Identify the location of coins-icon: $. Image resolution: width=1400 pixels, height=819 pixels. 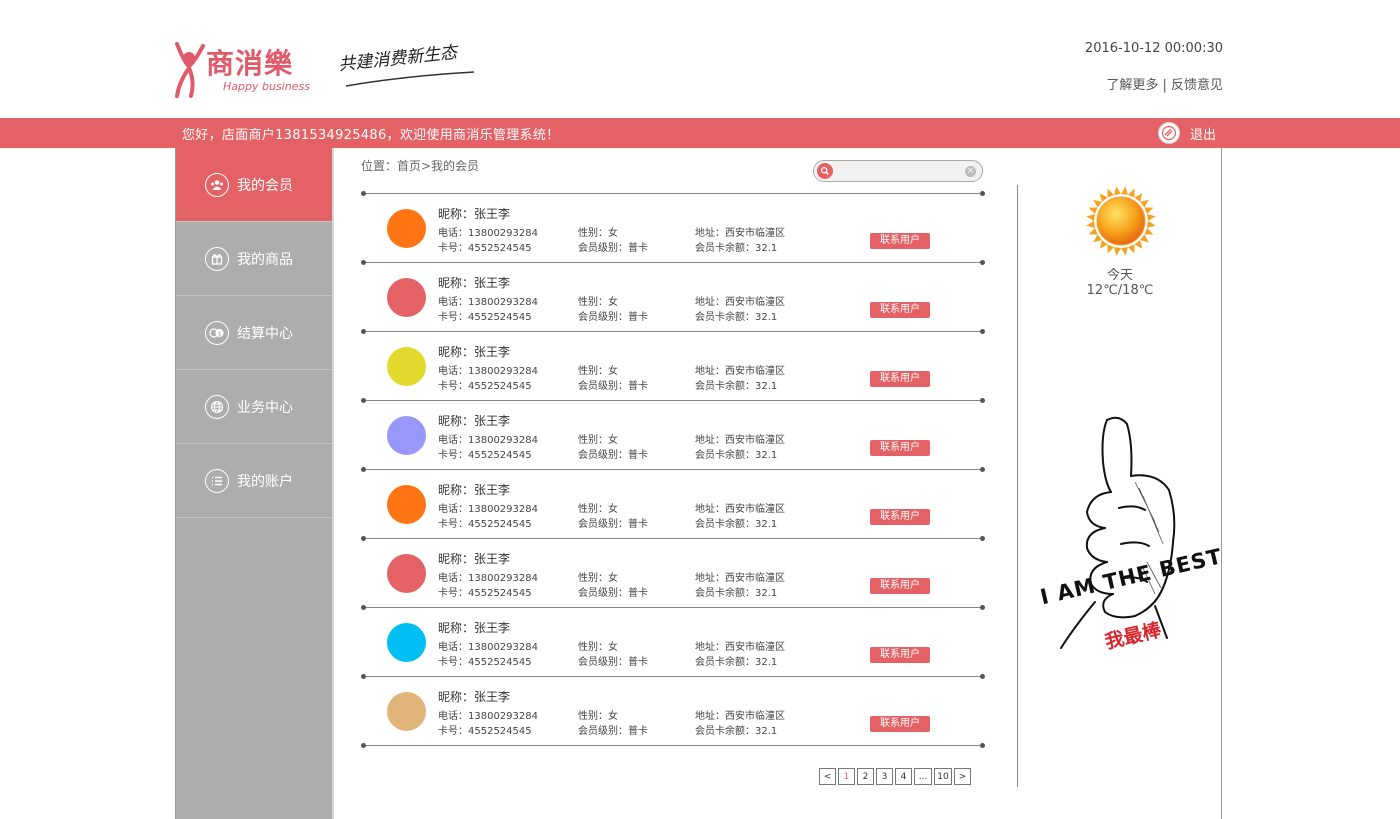
(217, 332).